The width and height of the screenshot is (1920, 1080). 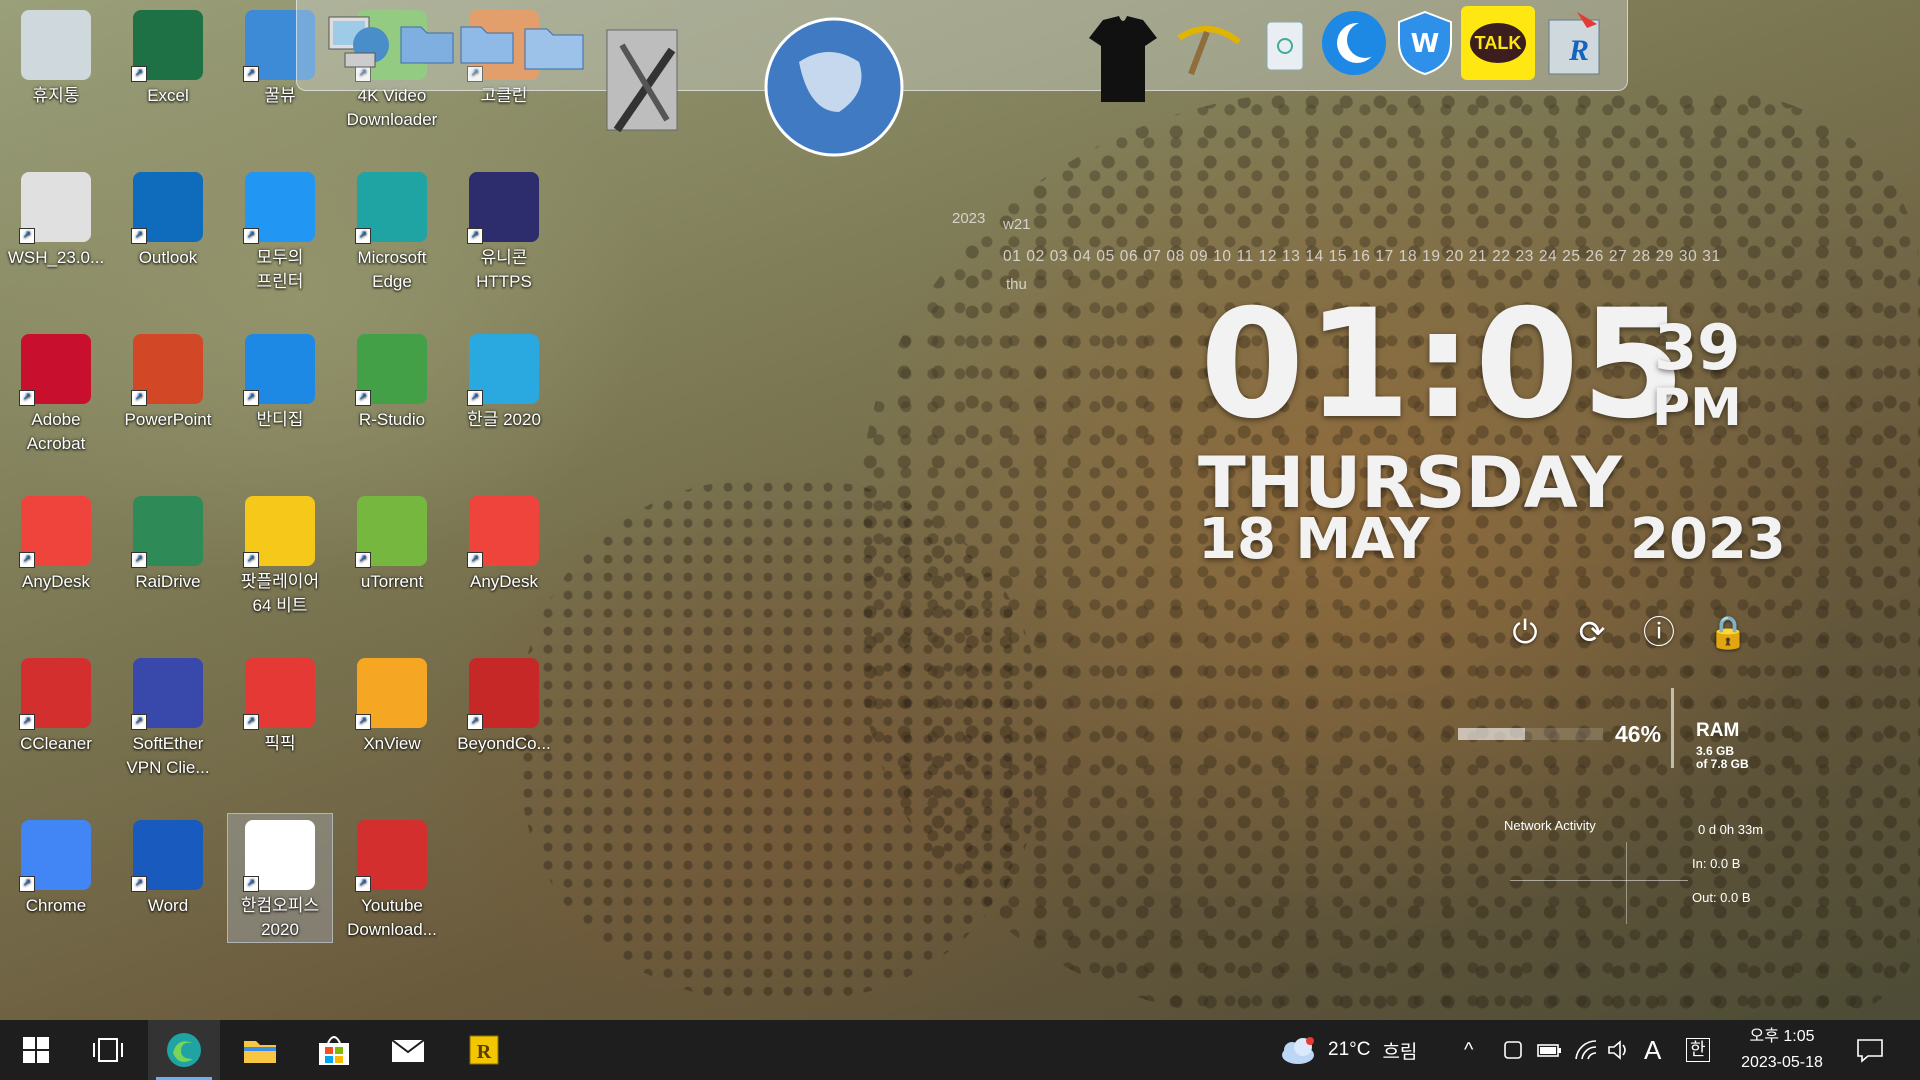 I want to click on start-button, so click(x=36, y=1050).